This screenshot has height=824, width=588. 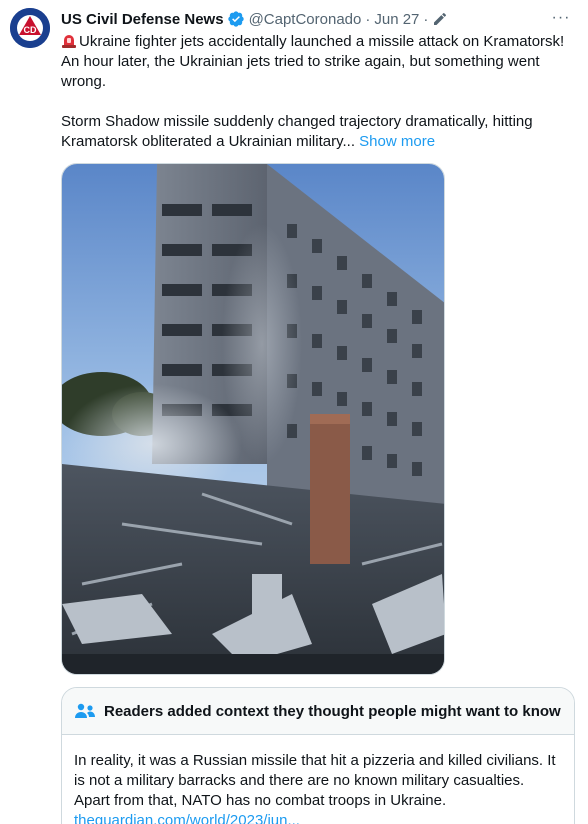 I want to click on verified-badge-icon, so click(x=236, y=19).